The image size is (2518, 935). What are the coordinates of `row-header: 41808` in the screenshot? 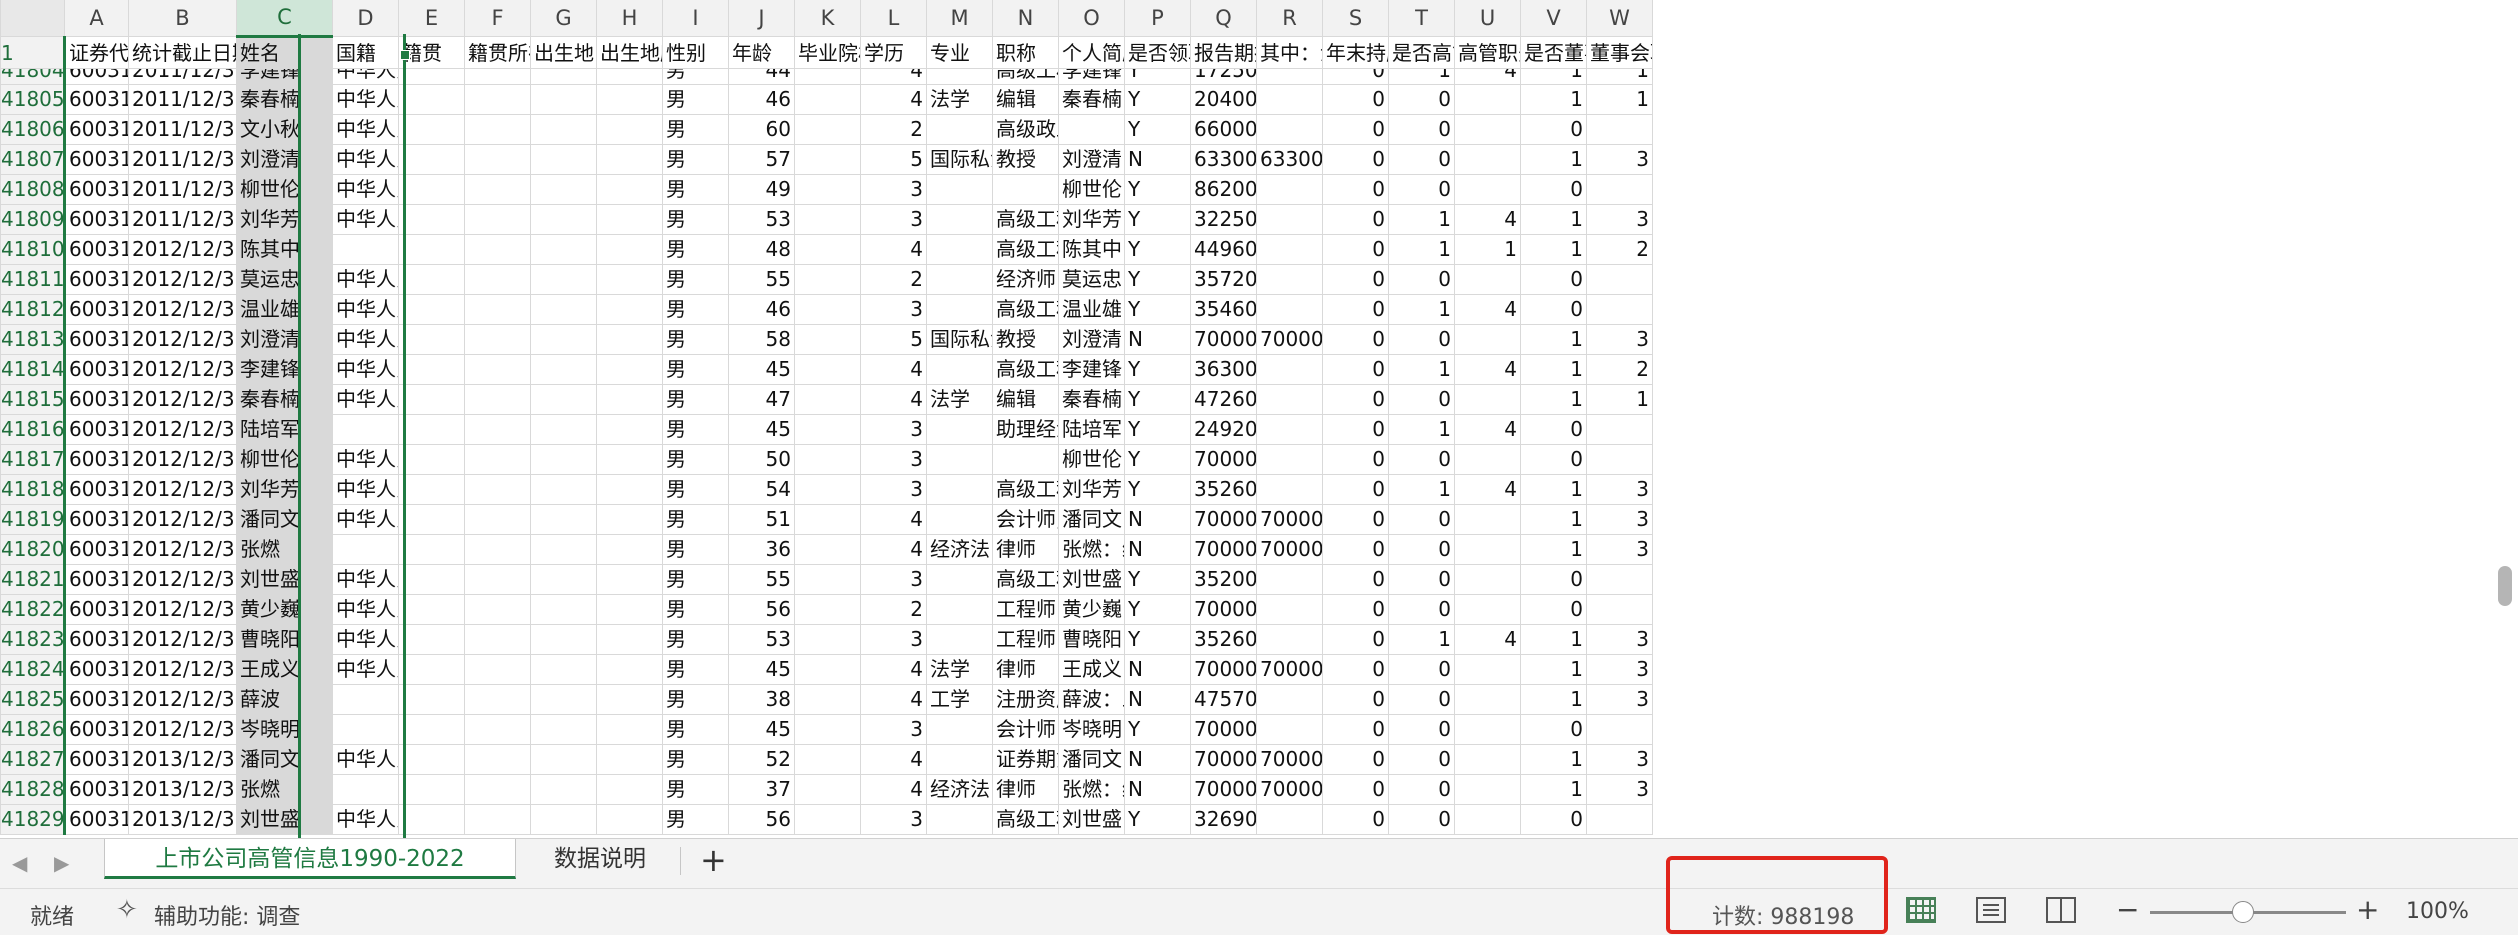 It's located at (33, 189).